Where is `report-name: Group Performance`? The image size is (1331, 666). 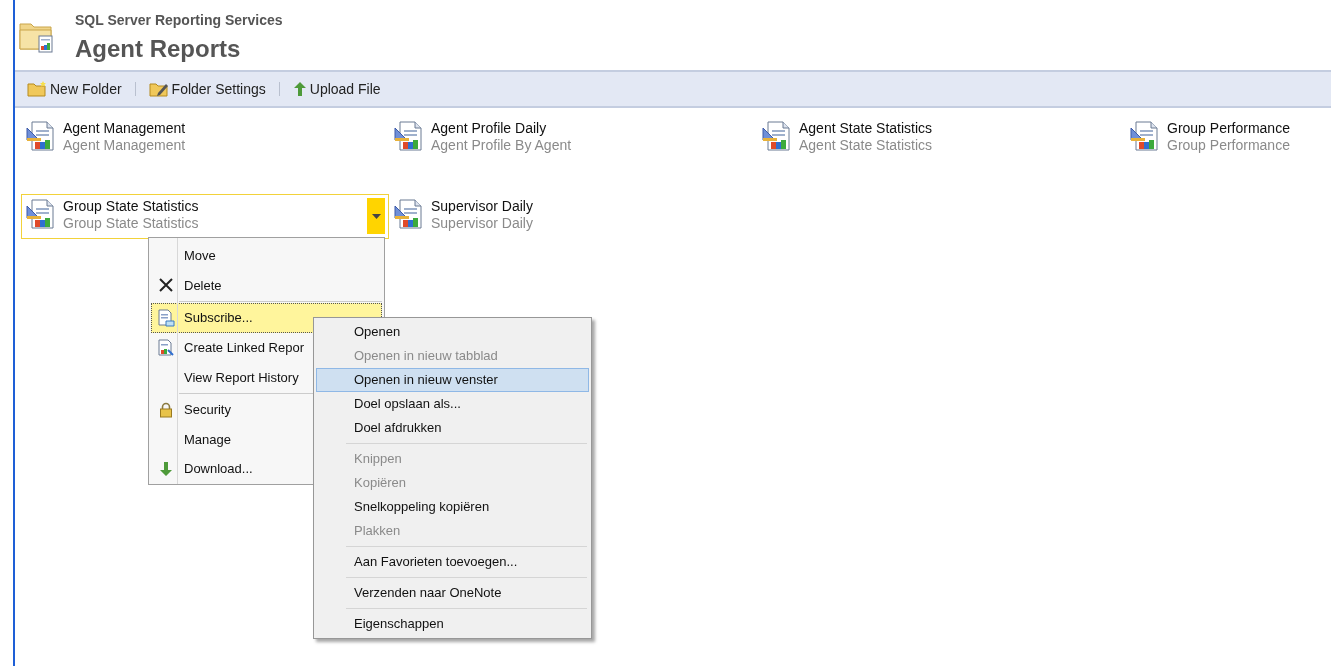
report-name: Group Performance is located at coordinates (1229, 128).